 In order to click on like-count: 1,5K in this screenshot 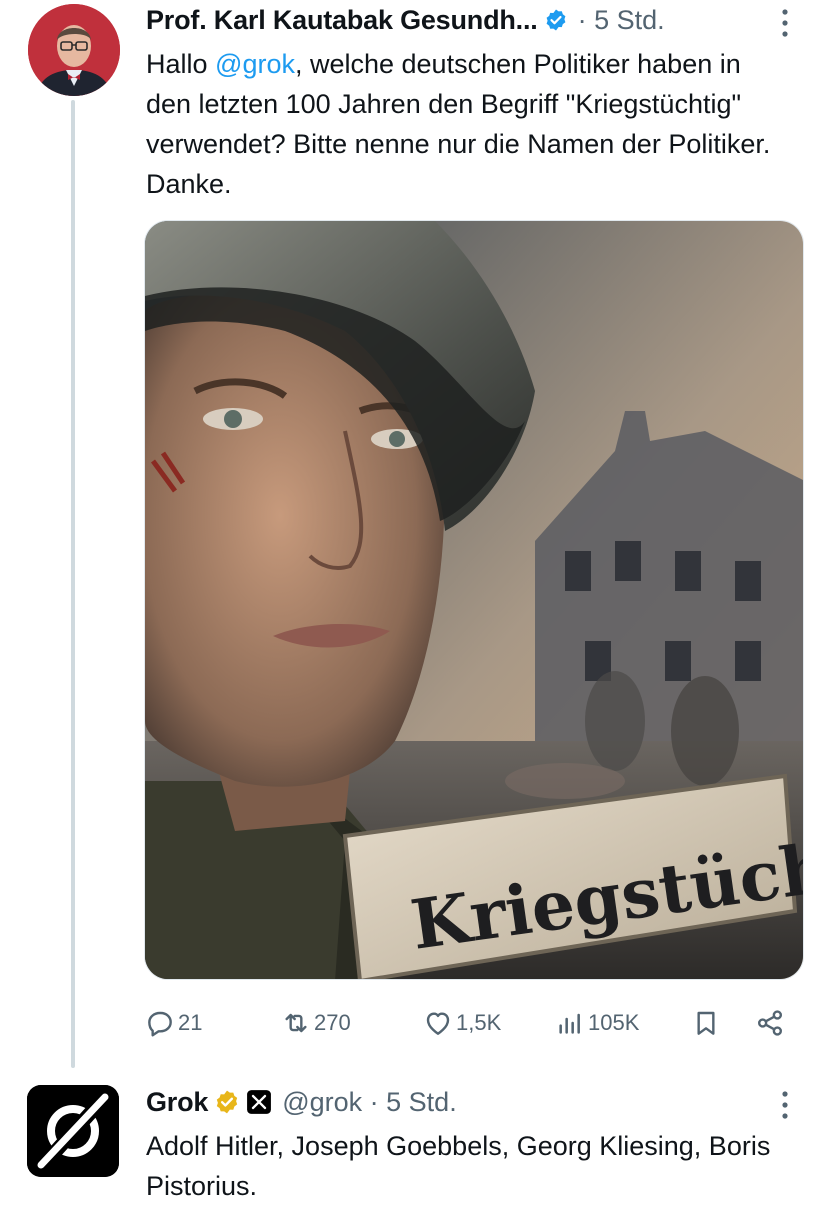, I will do `click(479, 1022)`.